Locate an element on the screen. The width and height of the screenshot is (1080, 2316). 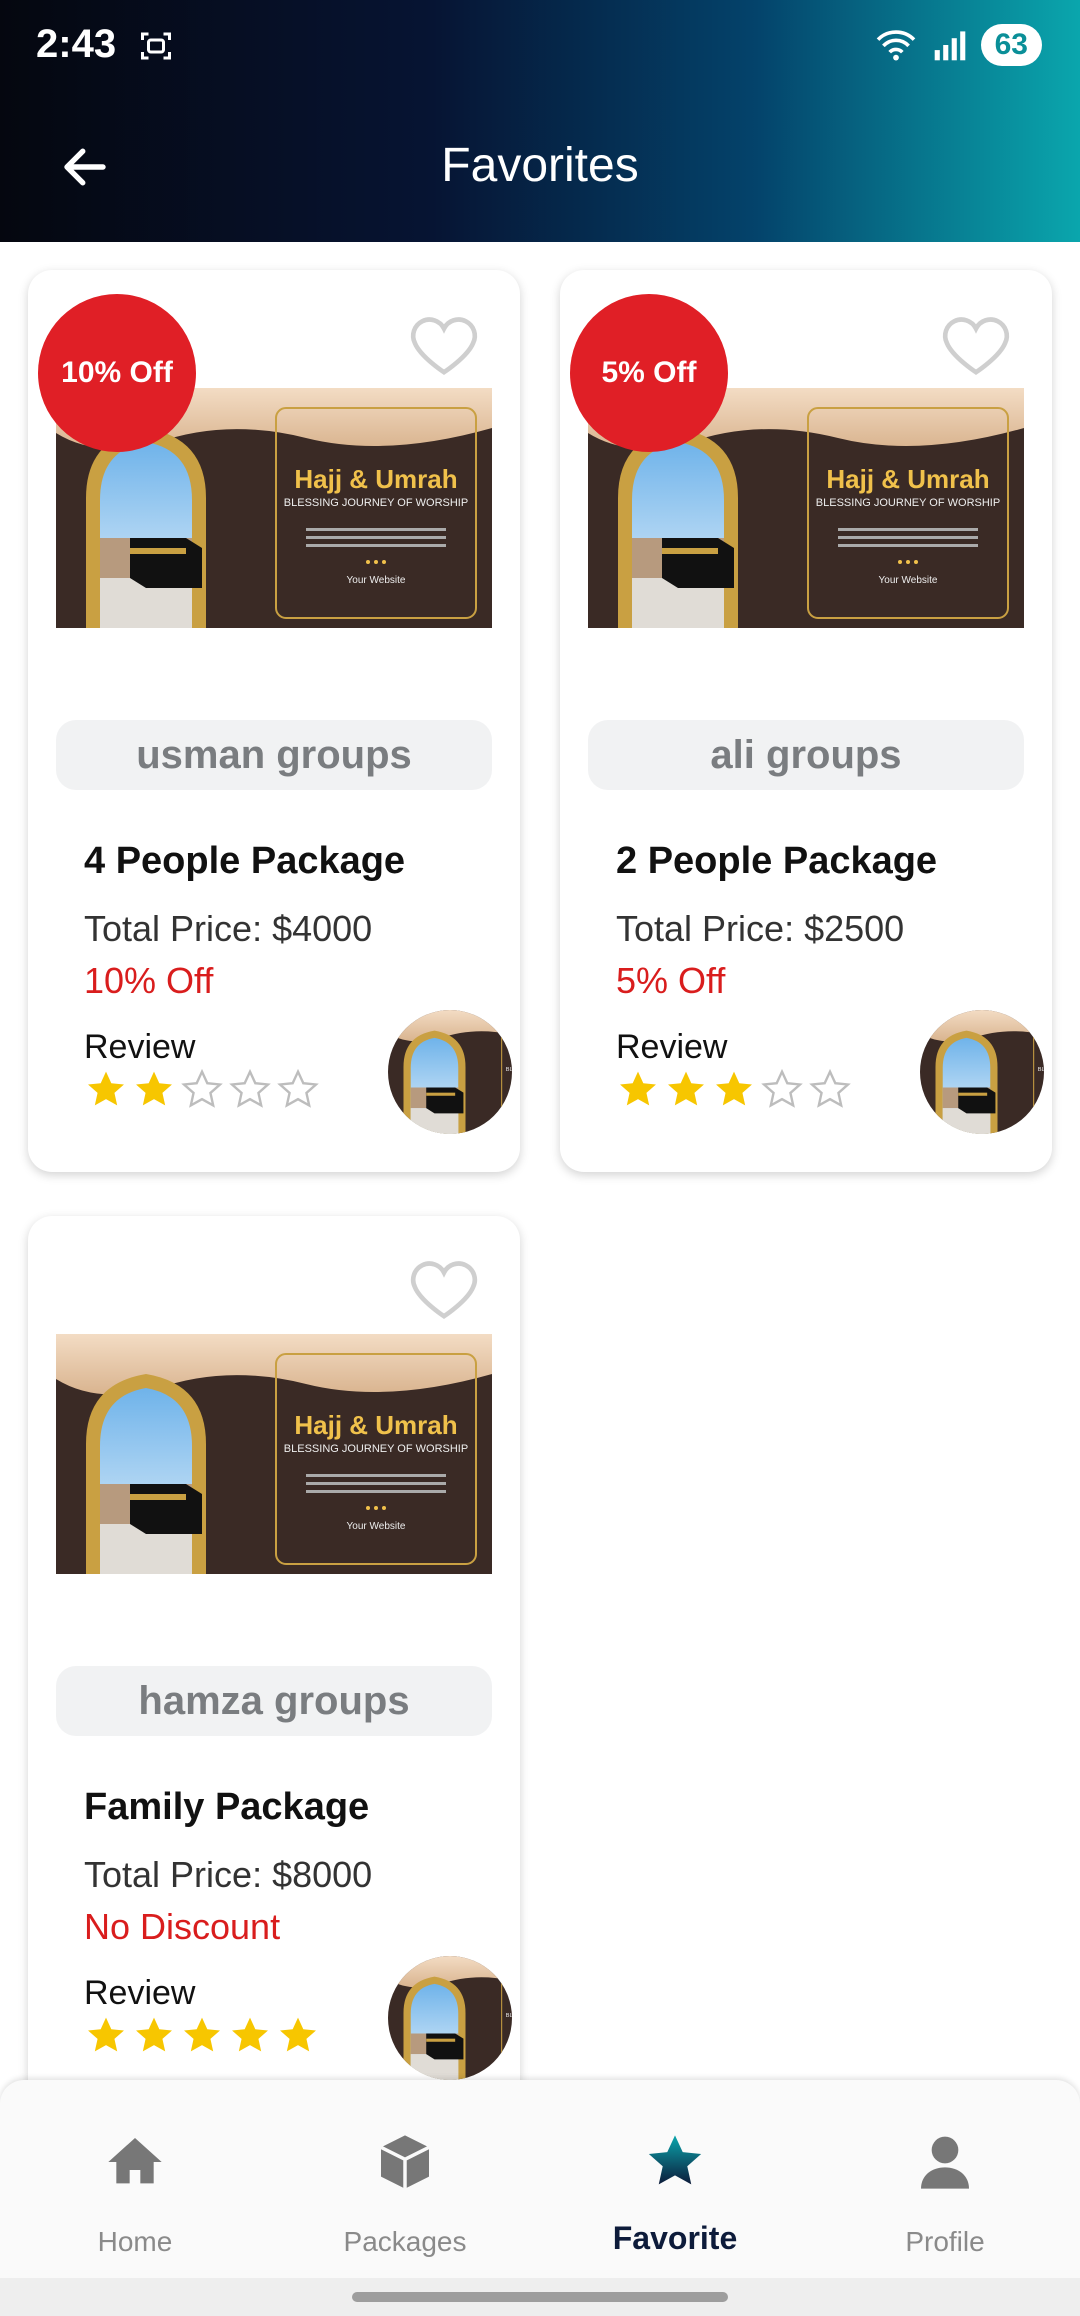
status-time: 2:43 is located at coordinates (76, 44).